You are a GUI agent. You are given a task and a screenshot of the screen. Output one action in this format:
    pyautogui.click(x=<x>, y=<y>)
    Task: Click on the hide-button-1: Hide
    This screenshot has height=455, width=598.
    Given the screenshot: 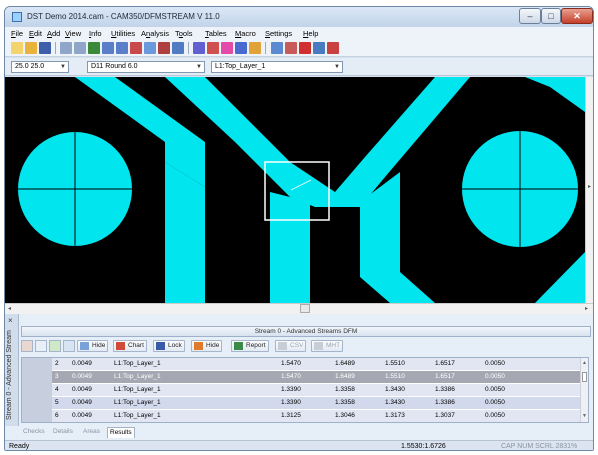 What is the action you would take?
    pyautogui.click(x=93, y=346)
    